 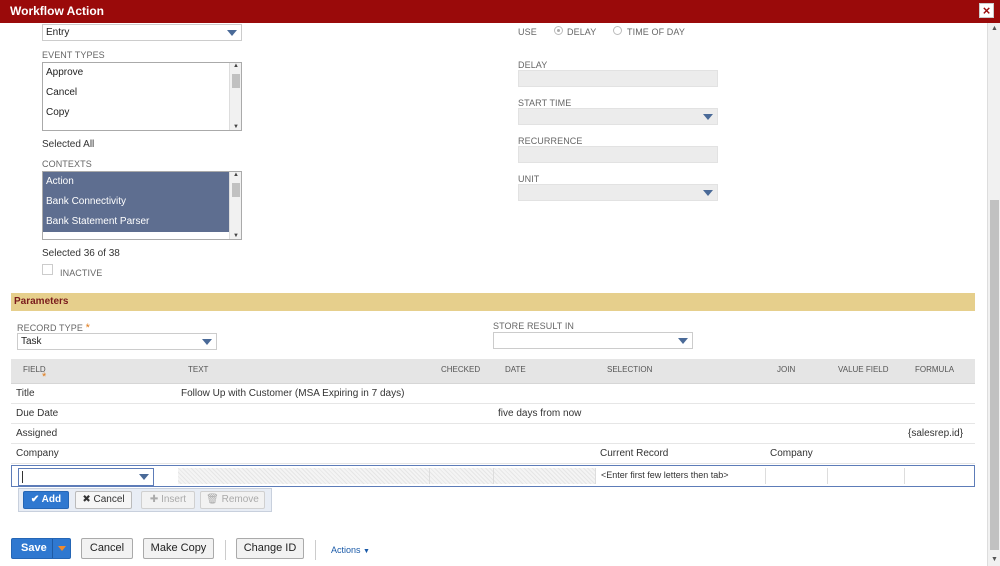 What do you see at coordinates (460, 369) in the screenshot?
I see `column-header-checked: CHECKED` at bounding box center [460, 369].